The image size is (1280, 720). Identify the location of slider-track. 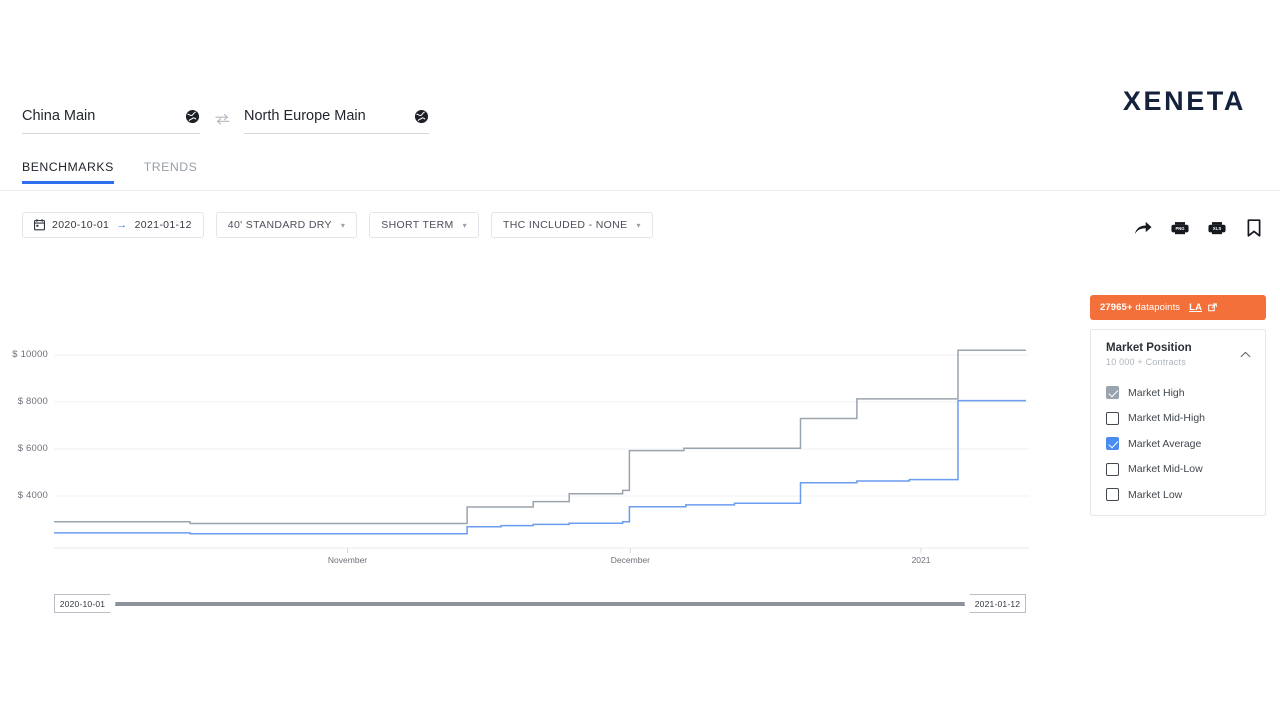
(540, 604).